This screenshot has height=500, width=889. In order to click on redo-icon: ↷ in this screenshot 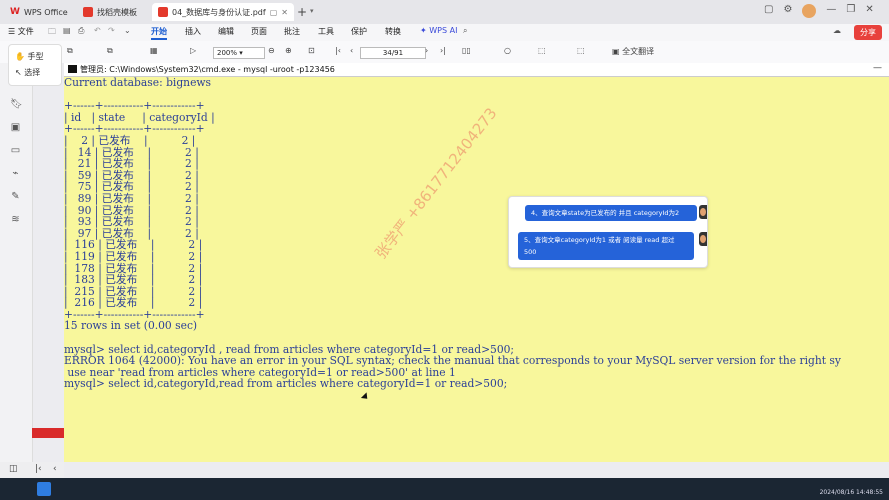, I will do `click(111, 30)`.